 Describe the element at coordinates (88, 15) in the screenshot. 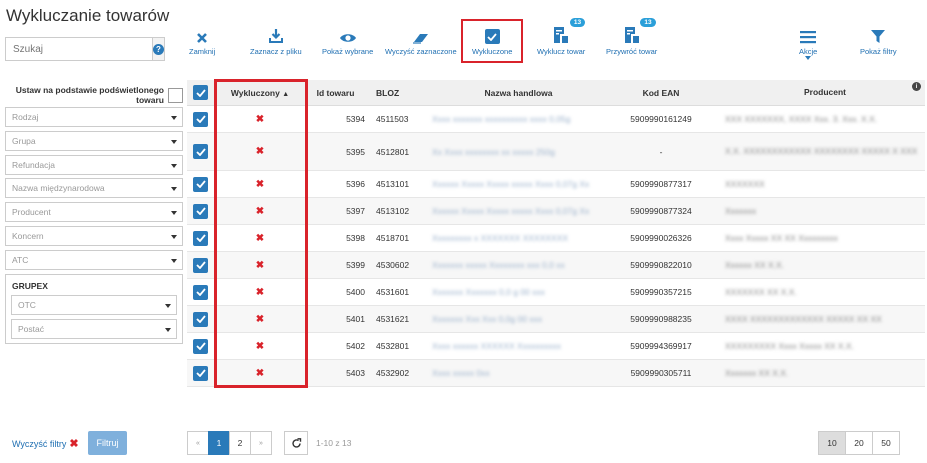

I see `page-title: Wykluczanie towarów` at that location.